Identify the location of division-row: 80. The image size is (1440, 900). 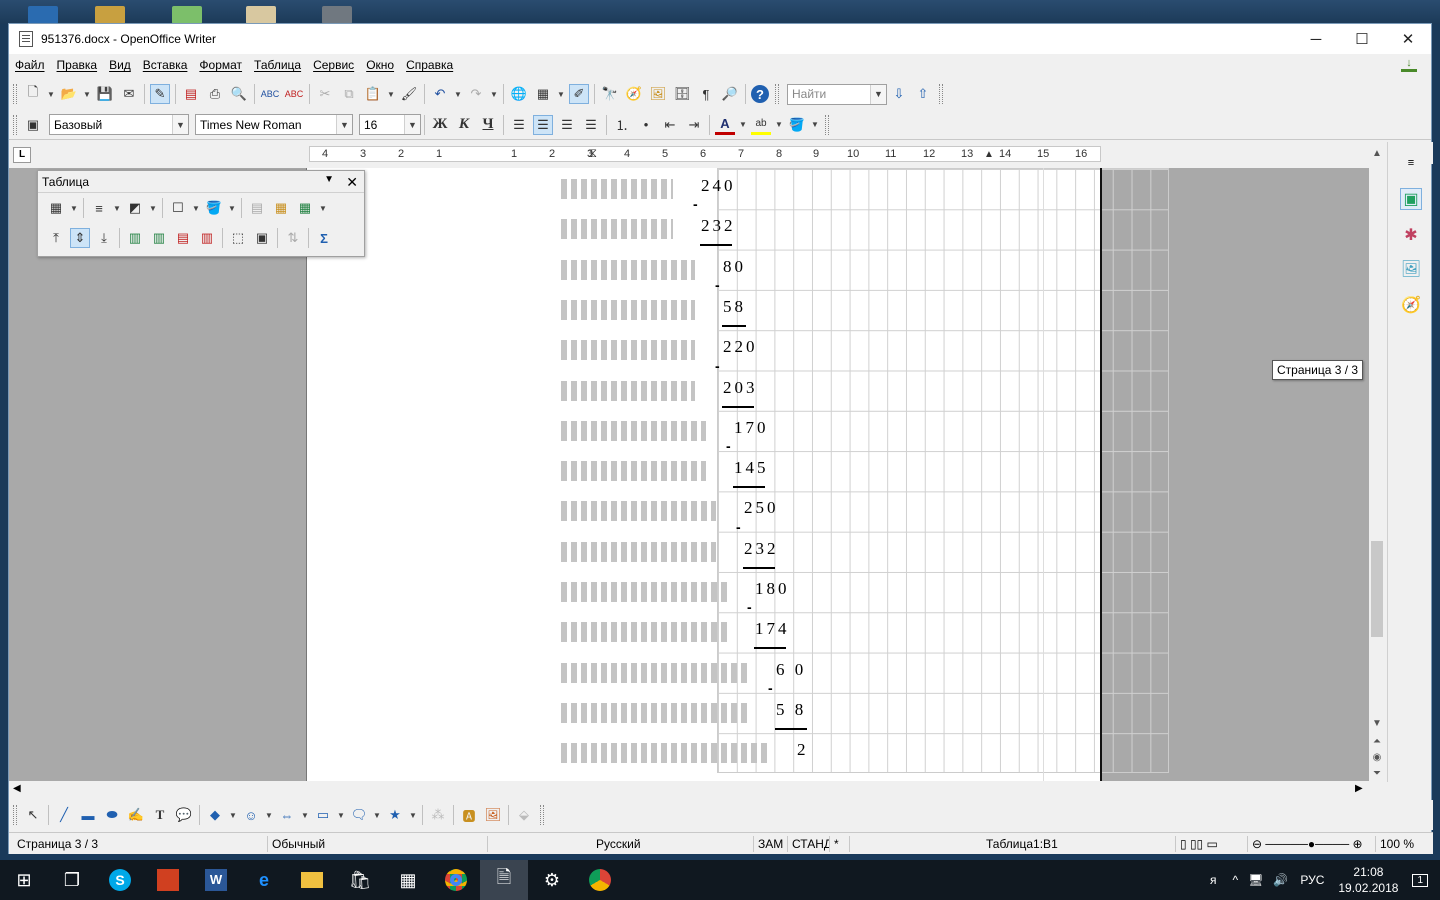
(761, 269).